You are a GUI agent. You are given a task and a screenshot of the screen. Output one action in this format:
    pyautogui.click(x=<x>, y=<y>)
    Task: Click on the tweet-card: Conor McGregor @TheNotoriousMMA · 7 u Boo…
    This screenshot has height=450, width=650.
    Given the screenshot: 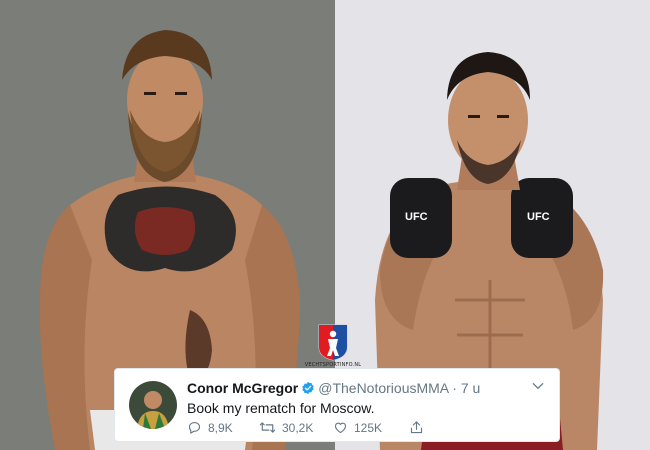 What is the action you would take?
    pyautogui.click(x=337, y=405)
    